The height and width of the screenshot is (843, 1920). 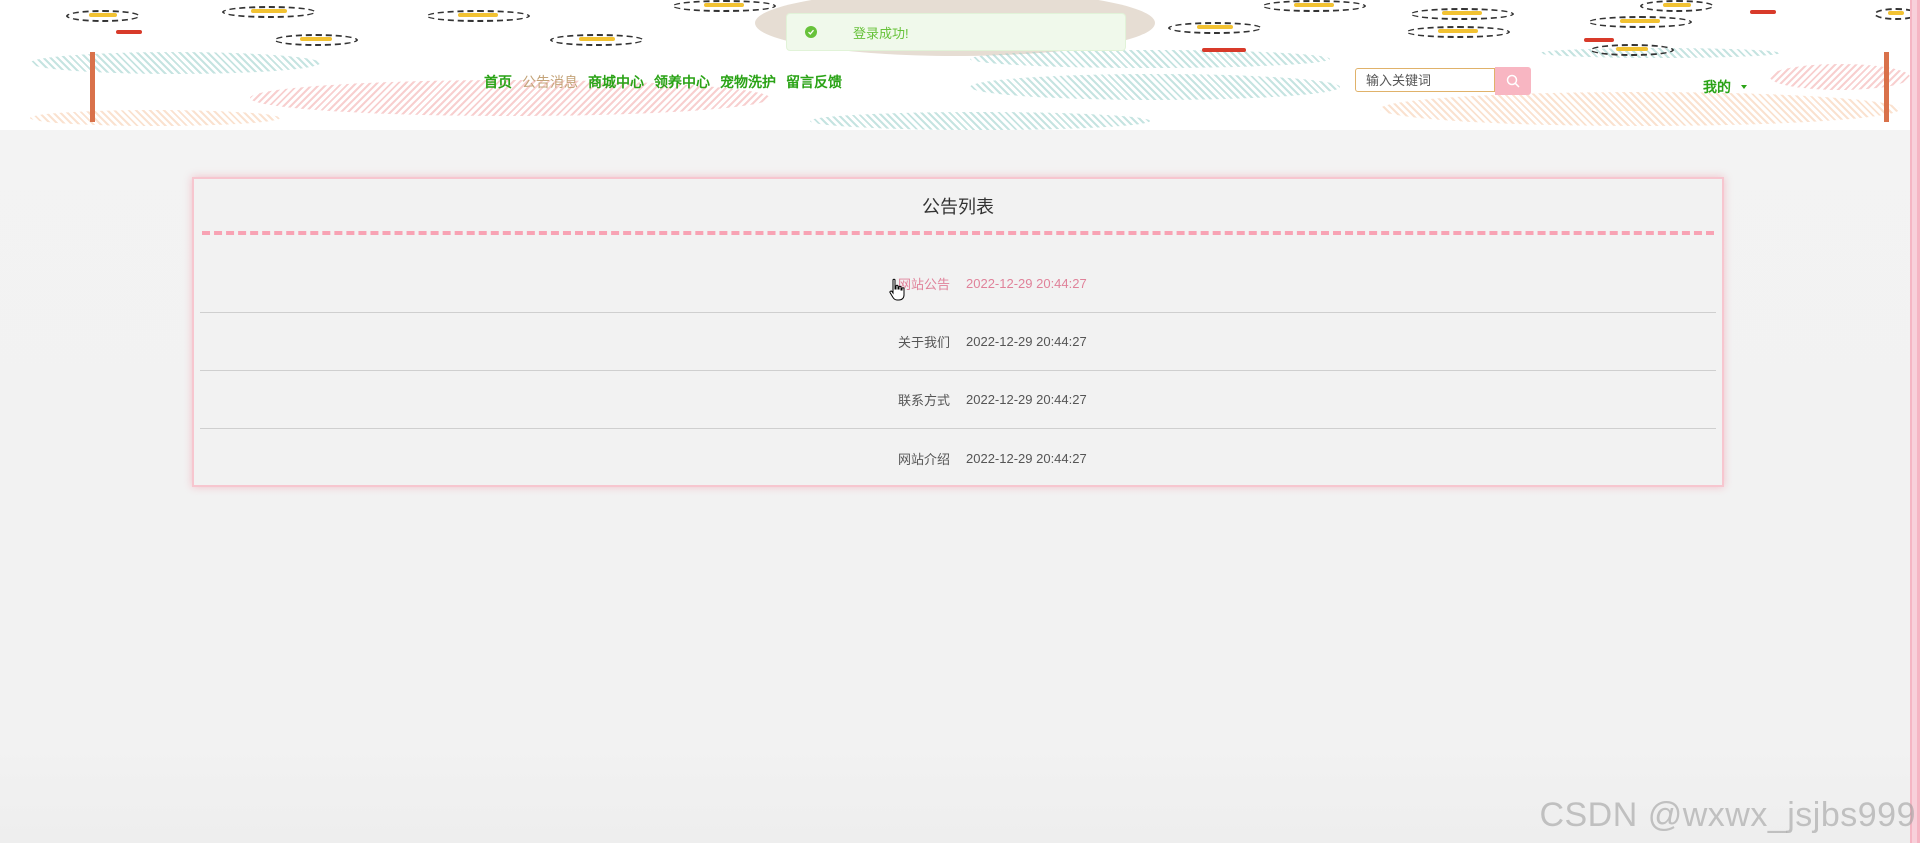 I want to click on nav-item-feedback: 留言反馈, so click(x=814, y=82).